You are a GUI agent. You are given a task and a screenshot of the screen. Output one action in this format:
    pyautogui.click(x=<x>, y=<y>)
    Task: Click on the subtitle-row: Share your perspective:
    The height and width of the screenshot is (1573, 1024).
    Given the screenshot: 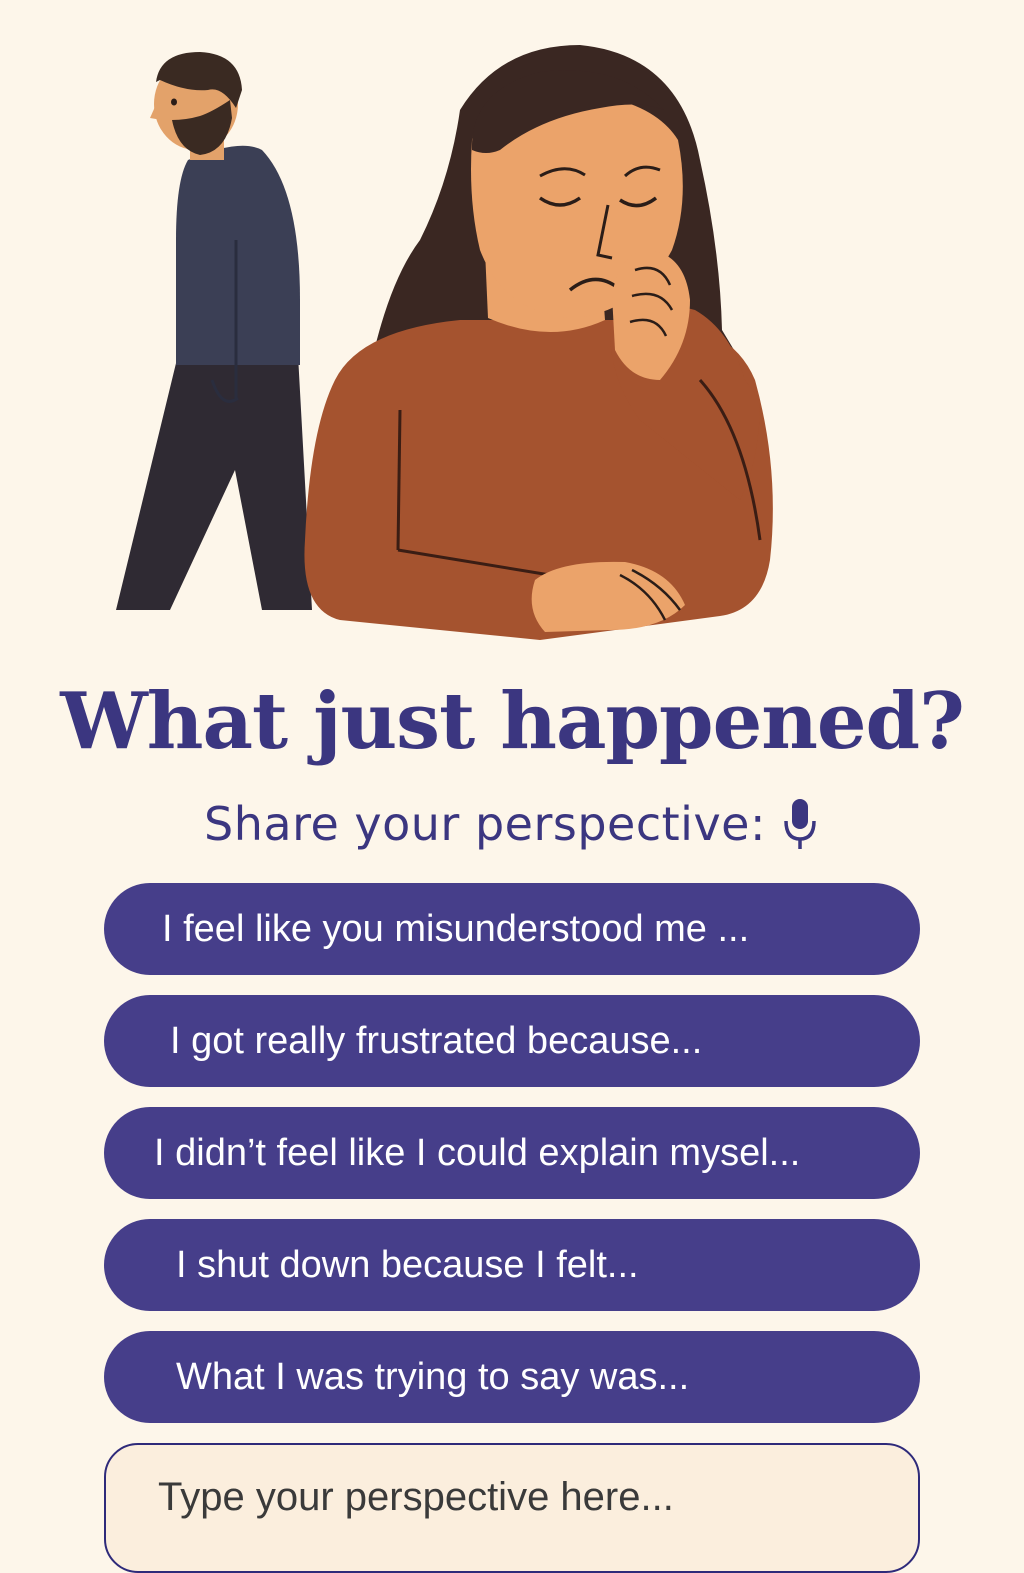 What is the action you would take?
    pyautogui.click(x=512, y=824)
    